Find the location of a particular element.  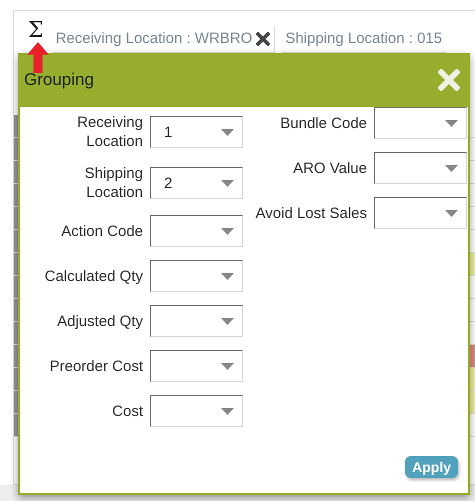

dropdown-field: 2 is located at coordinates (196, 183).